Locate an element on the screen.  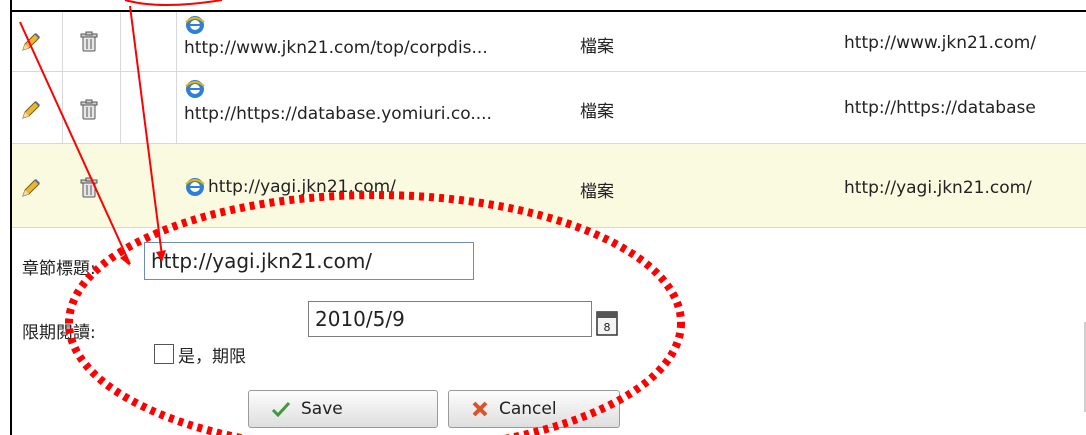
calendar-icon: 8 is located at coordinates (607, 323).